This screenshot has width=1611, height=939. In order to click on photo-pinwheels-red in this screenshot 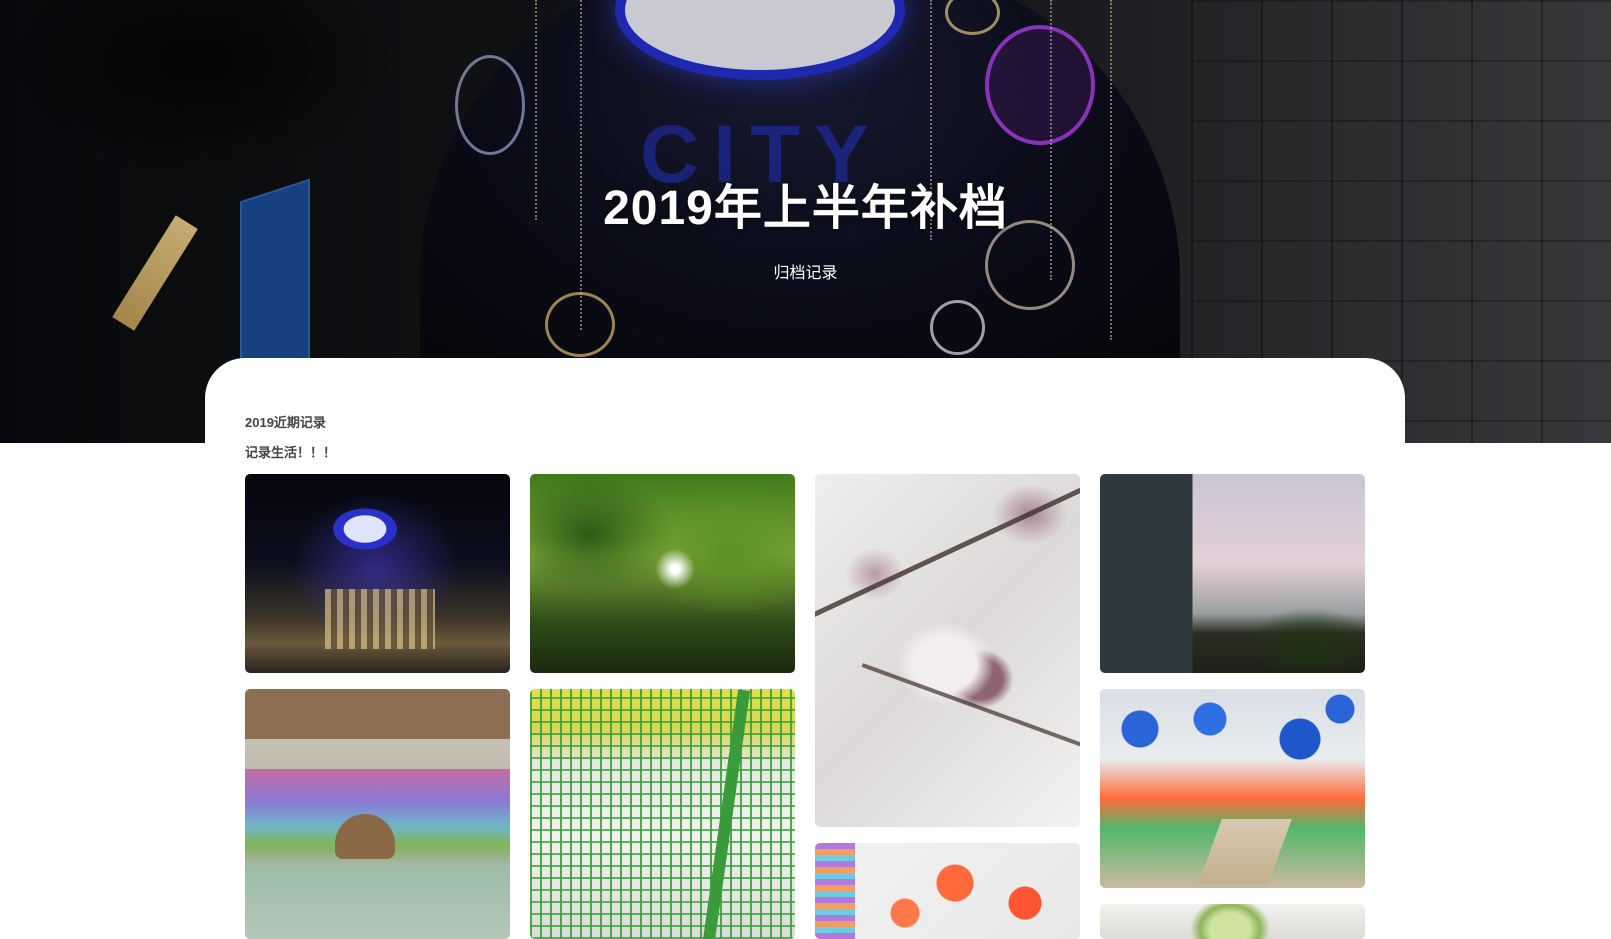, I will do `click(947, 891)`.